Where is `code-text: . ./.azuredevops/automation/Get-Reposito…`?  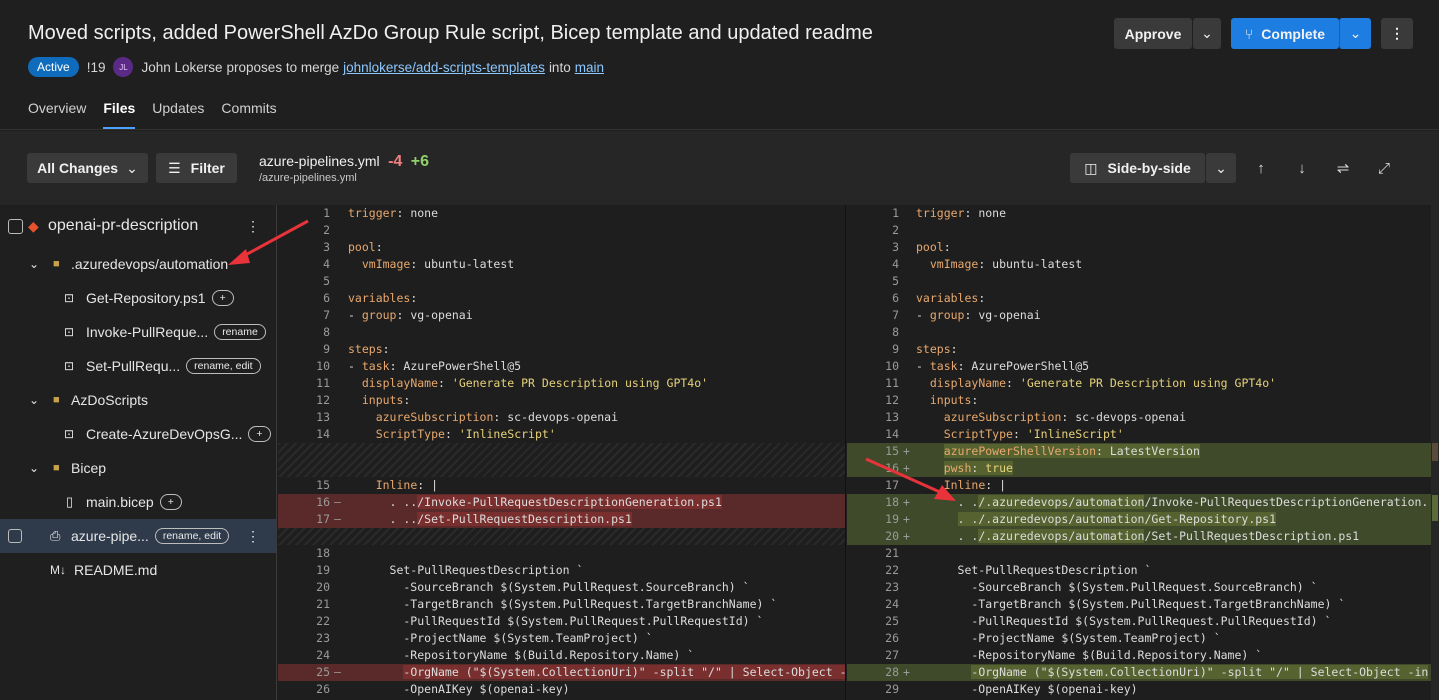 code-text: . ./.azuredevops/automation/Get-Reposito… is located at coordinates (1117, 519).